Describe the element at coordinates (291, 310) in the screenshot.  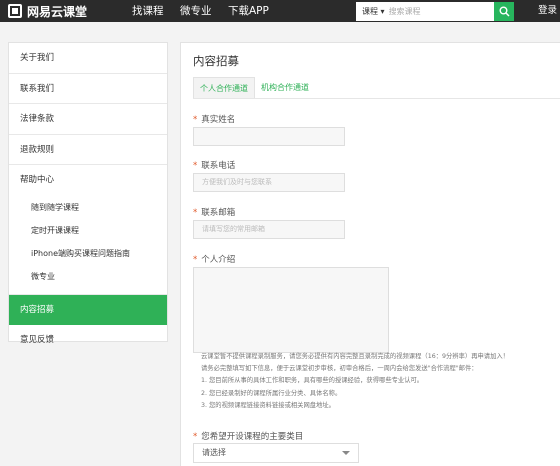
I see `intro-textarea` at that location.